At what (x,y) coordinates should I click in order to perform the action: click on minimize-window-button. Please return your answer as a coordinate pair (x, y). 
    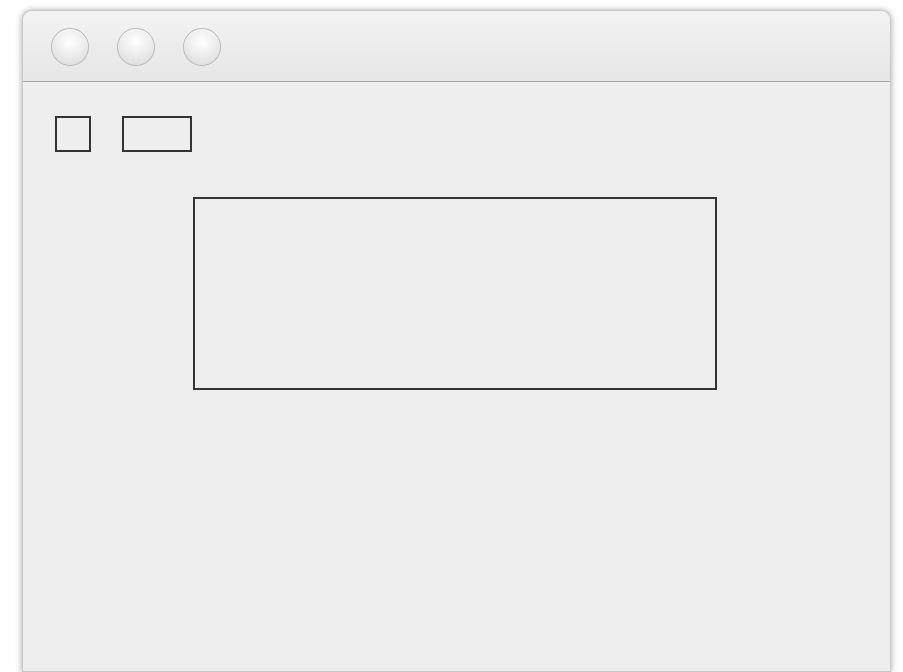
    Looking at the image, I should click on (136, 47).